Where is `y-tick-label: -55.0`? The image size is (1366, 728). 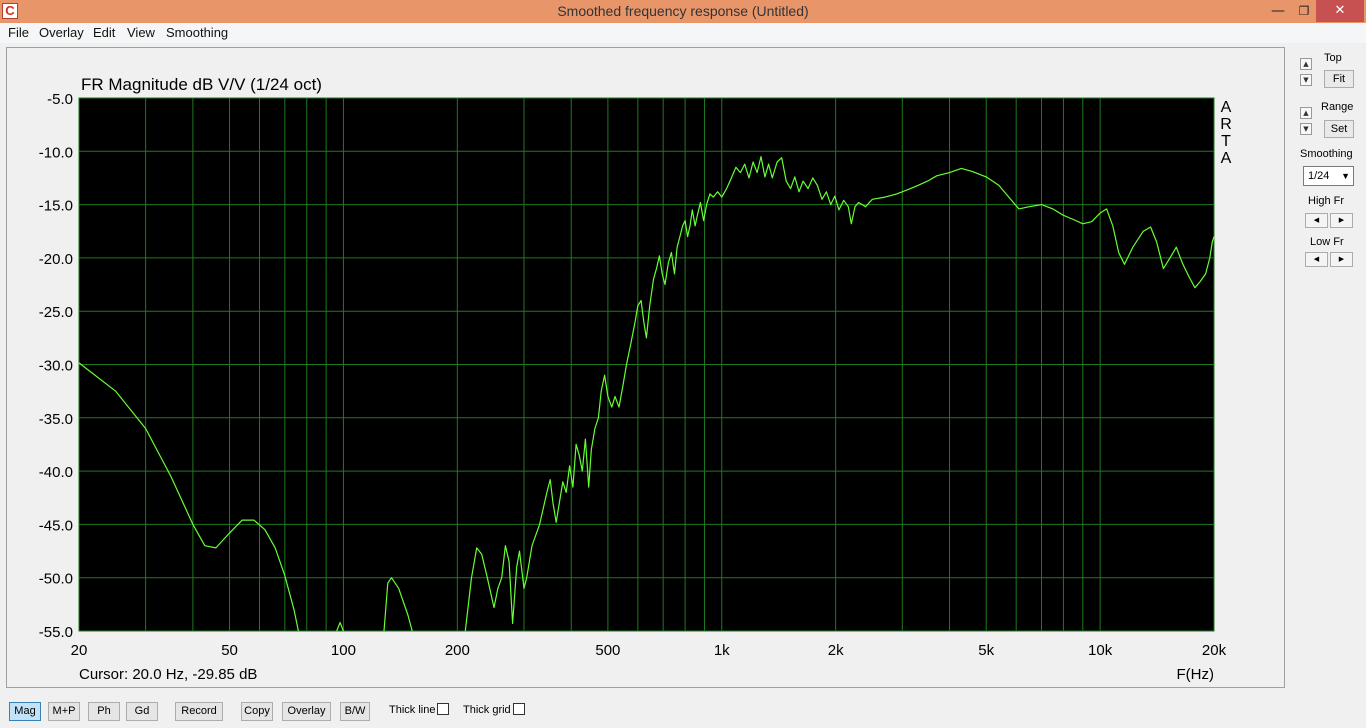
y-tick-label: -55.0 is located at coordinates (56, 632).